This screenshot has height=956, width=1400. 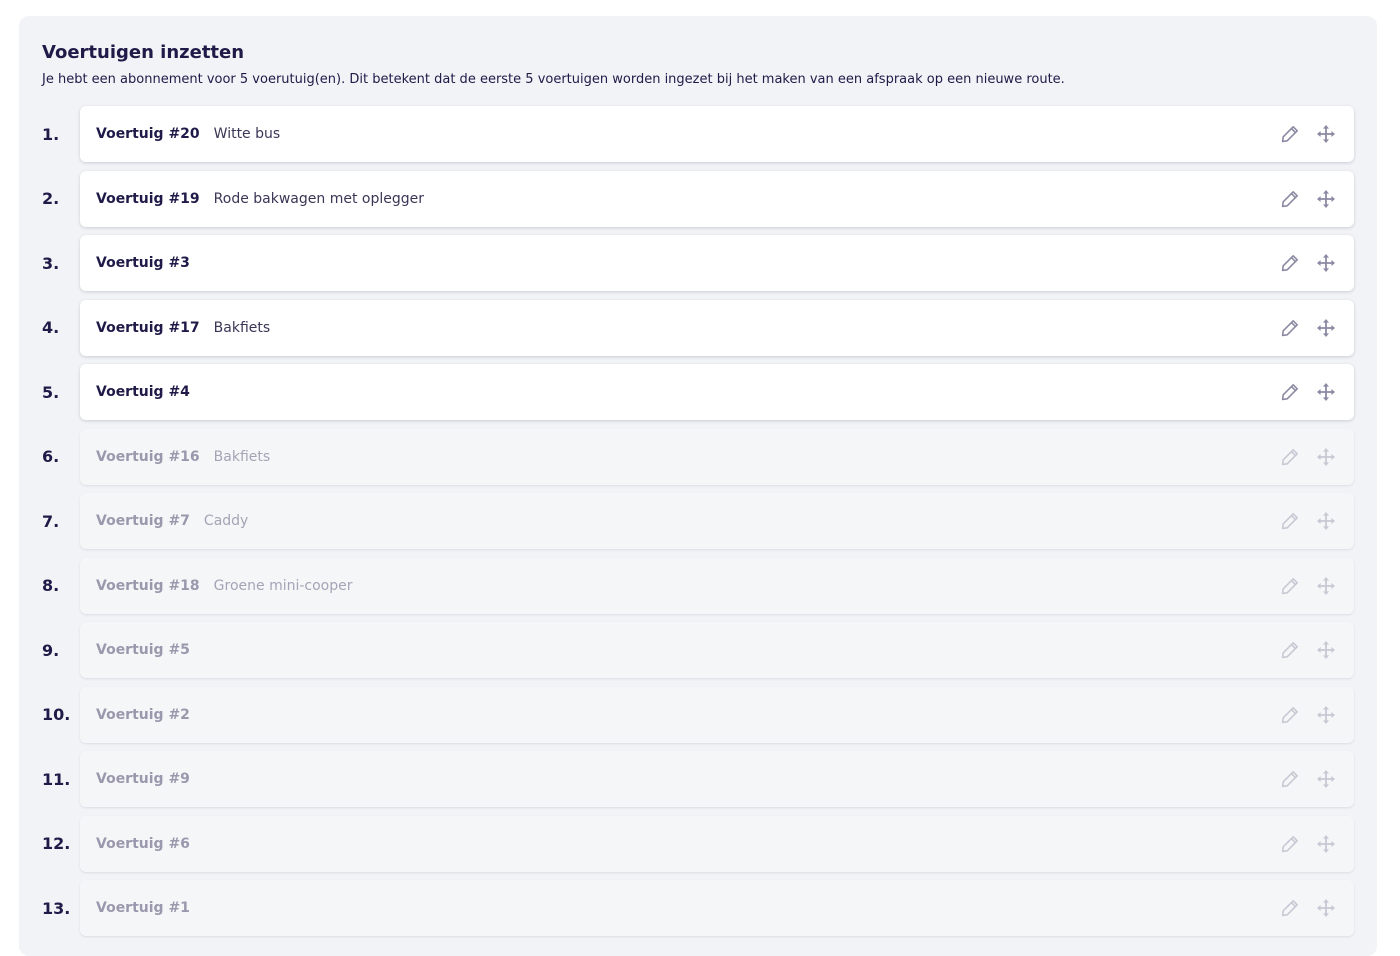 What do you see at coordinates (717, 521) in the screenshot?
I see `vehicle-card: Voertuig #7 Caddy` at bounding box center [717, 521].